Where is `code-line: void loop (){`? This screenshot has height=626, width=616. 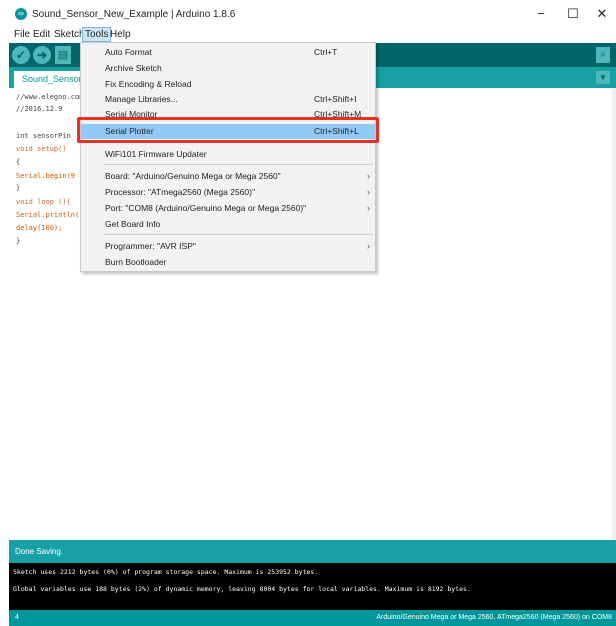 code-line: void loop (){ is located at coordinates (43, 202).